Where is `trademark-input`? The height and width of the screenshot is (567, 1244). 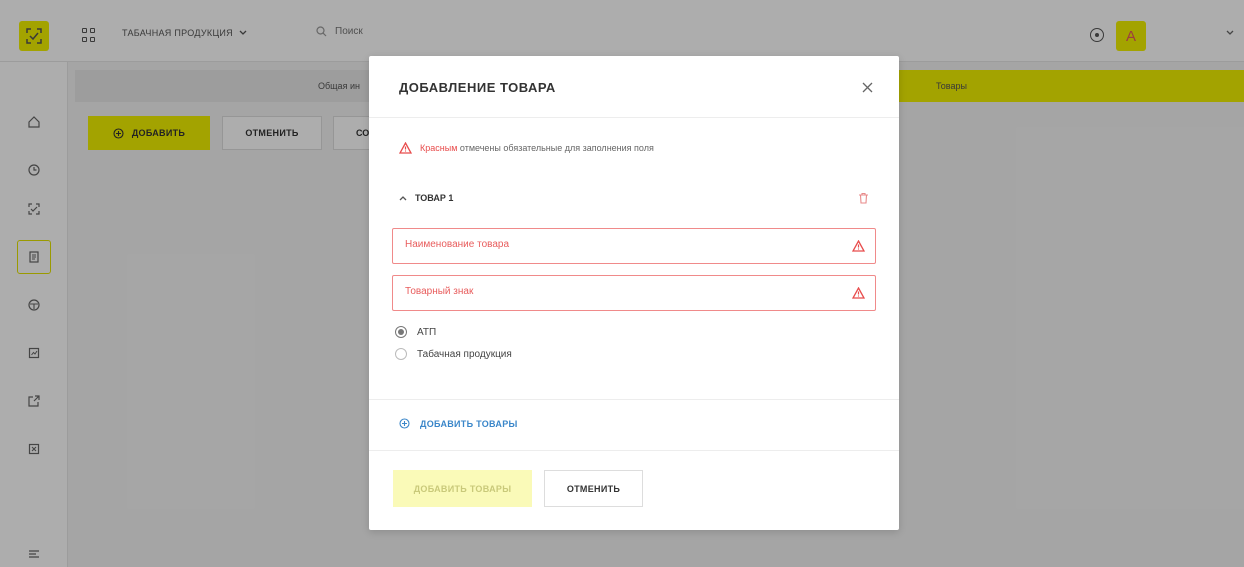 trademark-input is located at coordinates (615, 291).